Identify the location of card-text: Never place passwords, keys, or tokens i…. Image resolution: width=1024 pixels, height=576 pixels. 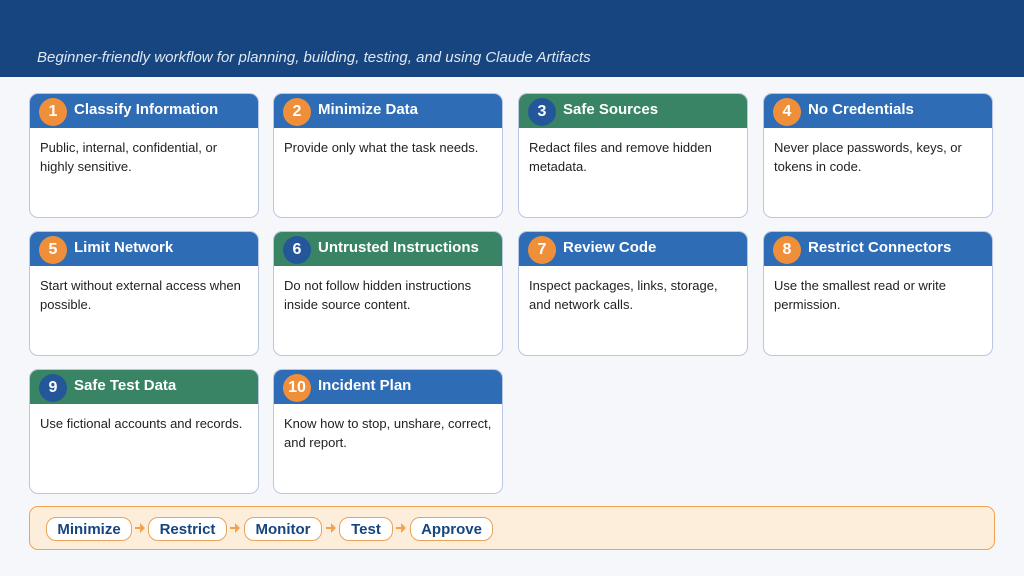
(868, 157).